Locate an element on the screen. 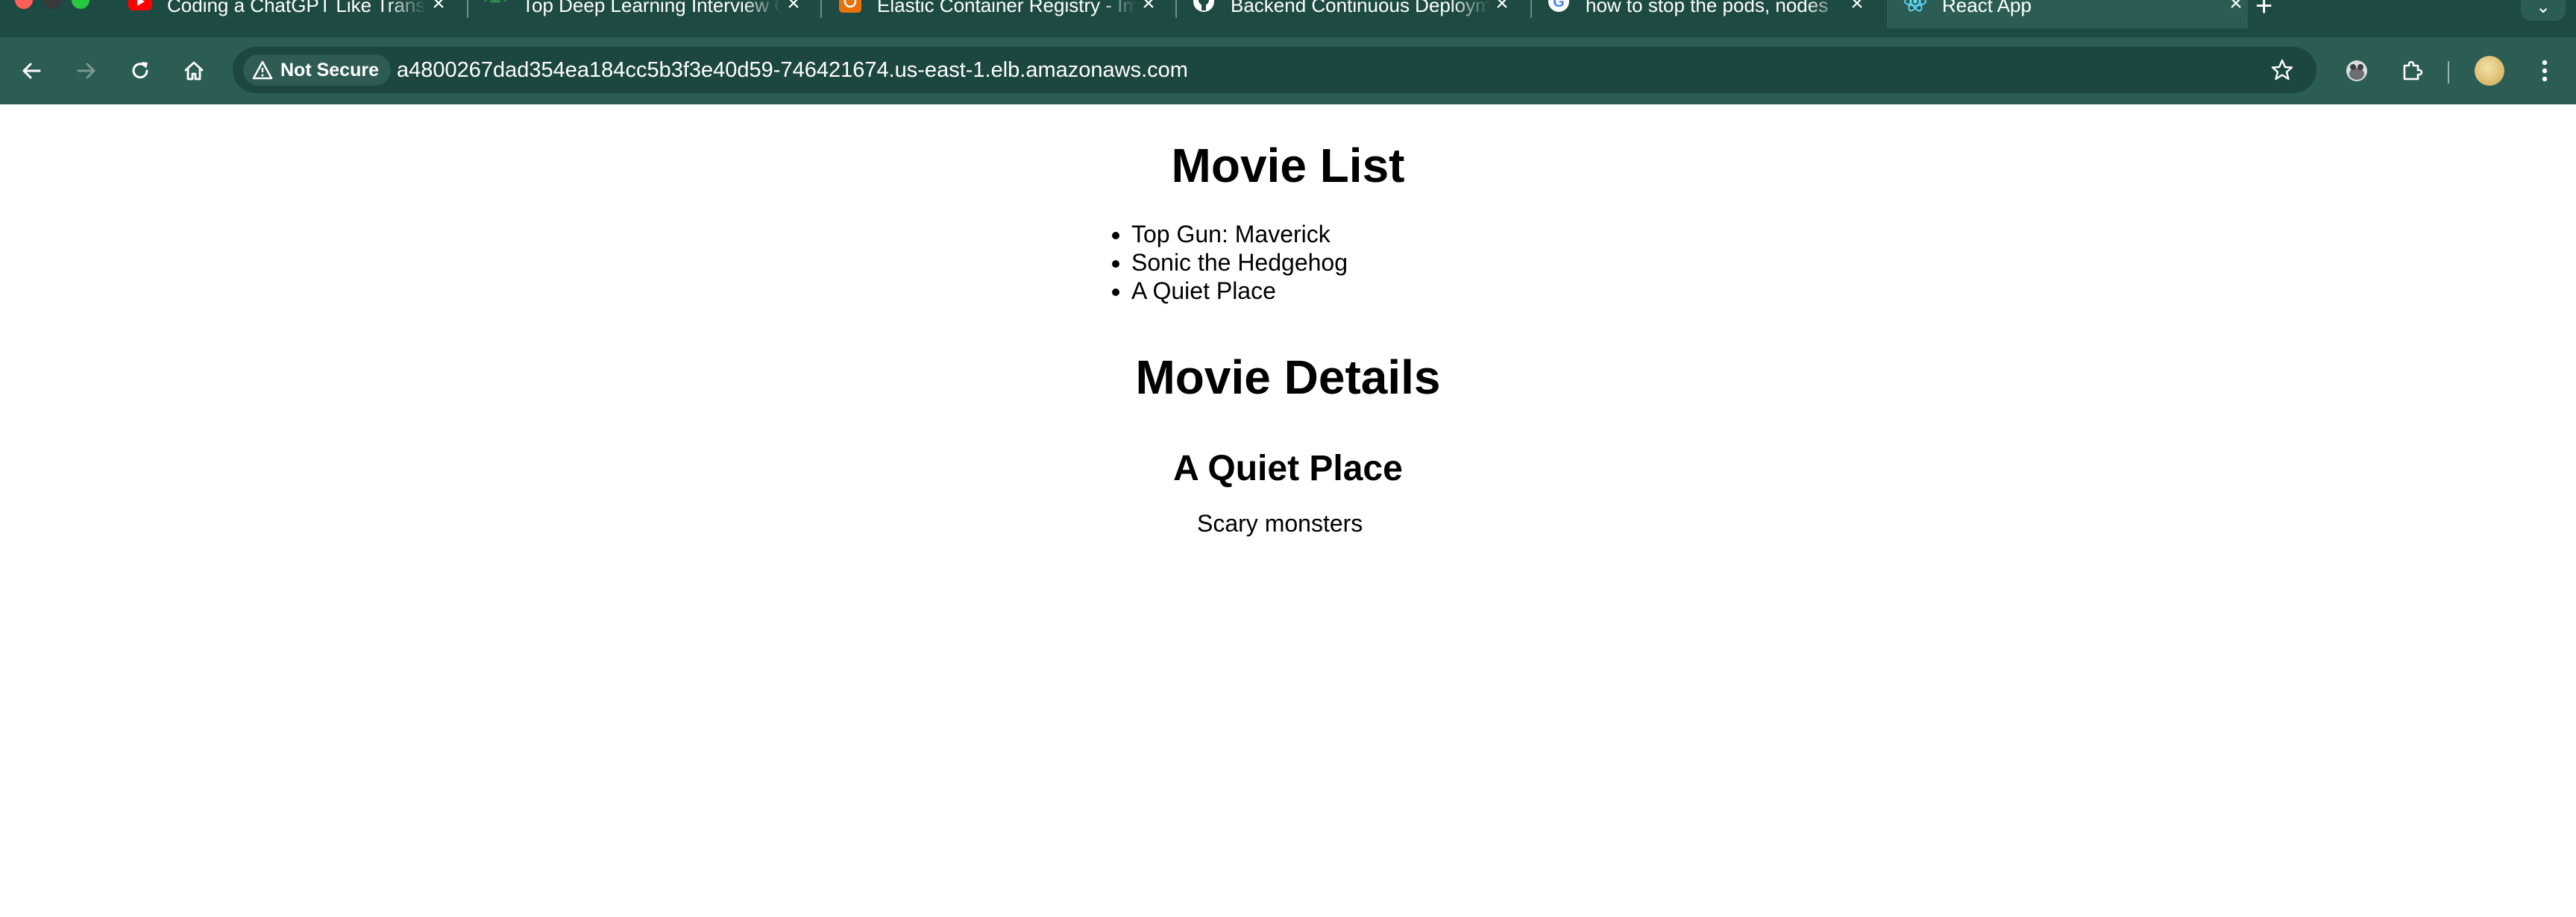 This screenshot has width=2576, height=917. reload-icon is located at coordinates (140, 70).